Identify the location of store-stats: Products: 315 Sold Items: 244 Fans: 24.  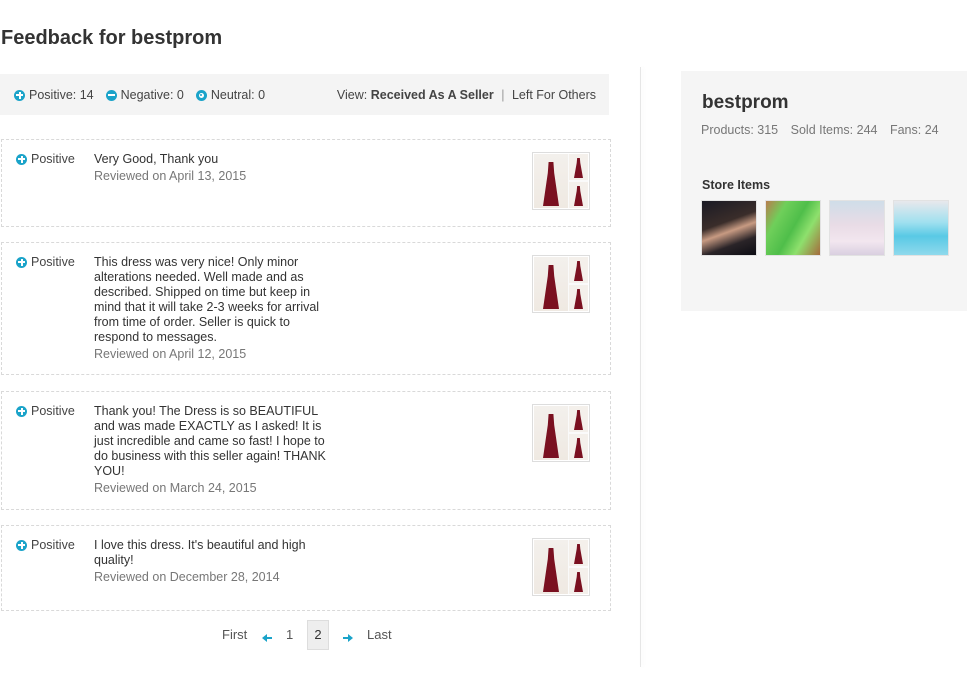
(824, 130).